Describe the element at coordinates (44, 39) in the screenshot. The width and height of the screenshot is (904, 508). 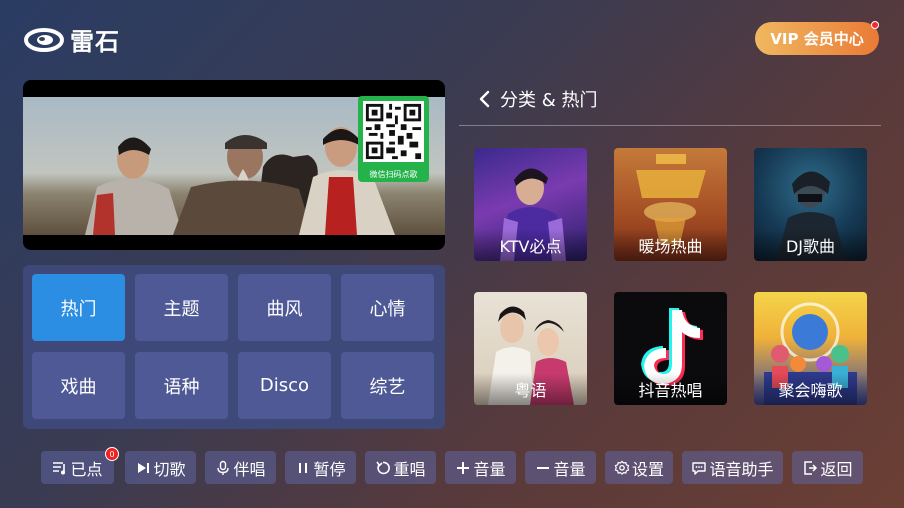
I see `leishi-logo-icon` at that location.